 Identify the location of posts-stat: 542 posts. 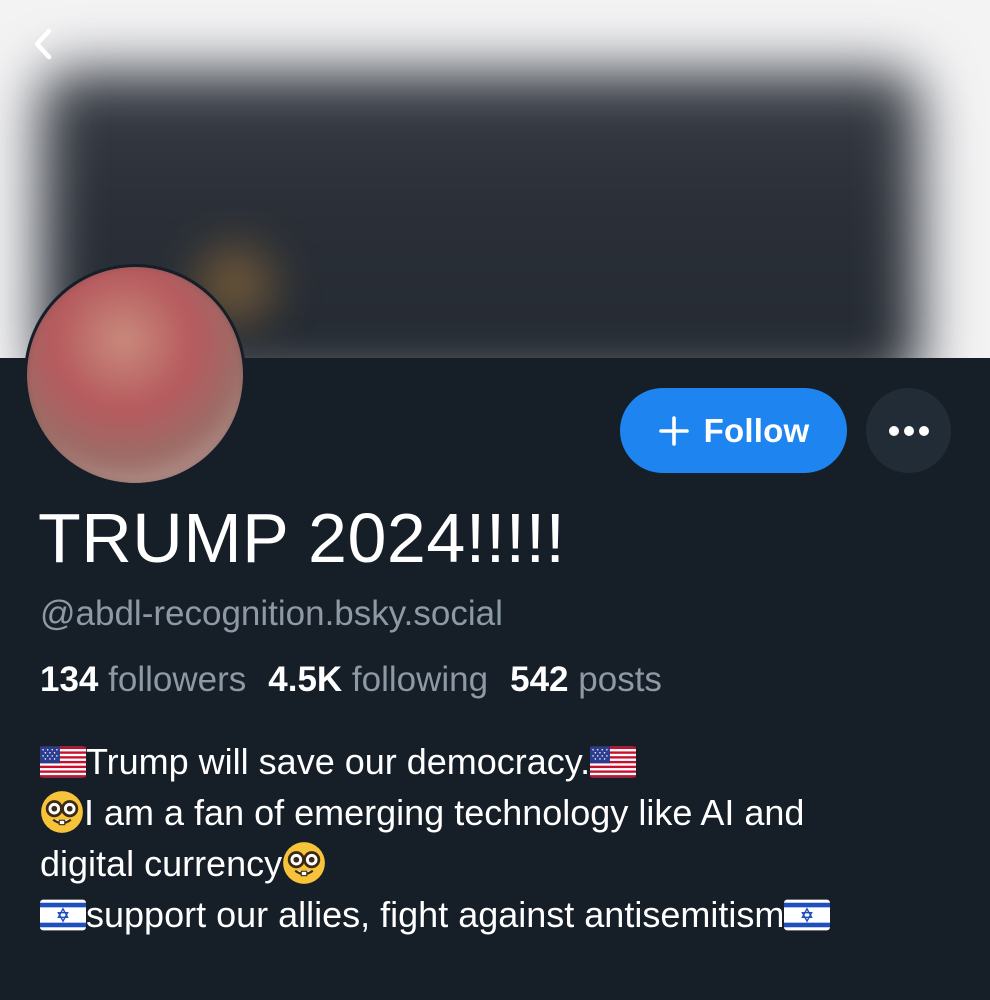
(586, 680).